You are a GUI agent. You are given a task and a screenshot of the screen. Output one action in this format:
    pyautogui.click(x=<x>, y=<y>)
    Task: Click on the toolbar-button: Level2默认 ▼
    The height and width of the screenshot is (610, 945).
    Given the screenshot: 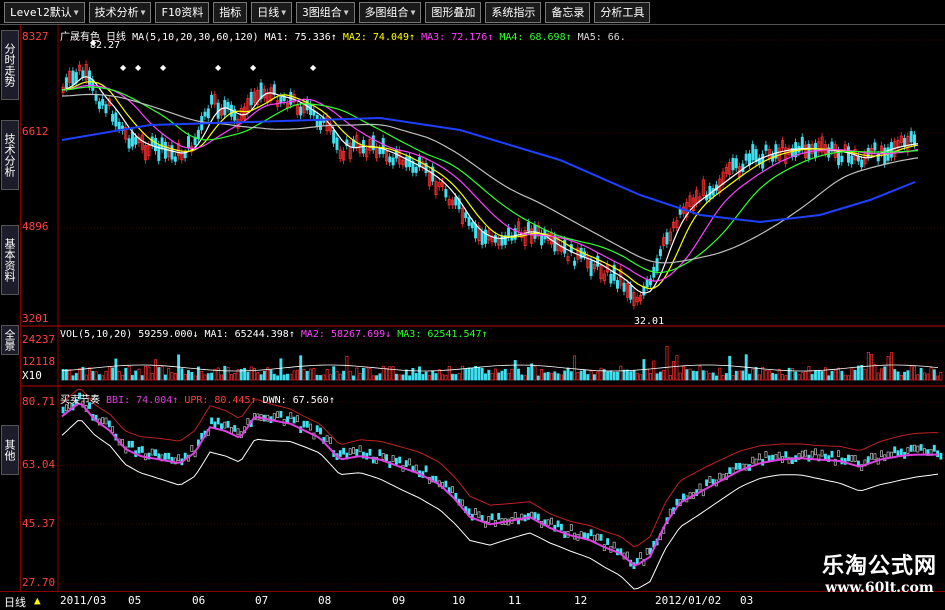 What is the action you would take?
    pyautogui.click(x=44, y=12)
    